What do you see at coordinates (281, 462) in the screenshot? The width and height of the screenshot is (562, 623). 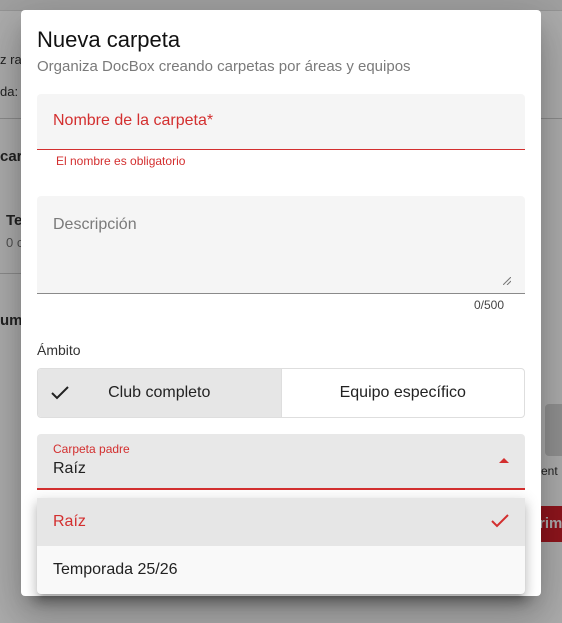 I see `parent-folder-select: Carpeta padre Raíz` at bounding box center [281, 462].